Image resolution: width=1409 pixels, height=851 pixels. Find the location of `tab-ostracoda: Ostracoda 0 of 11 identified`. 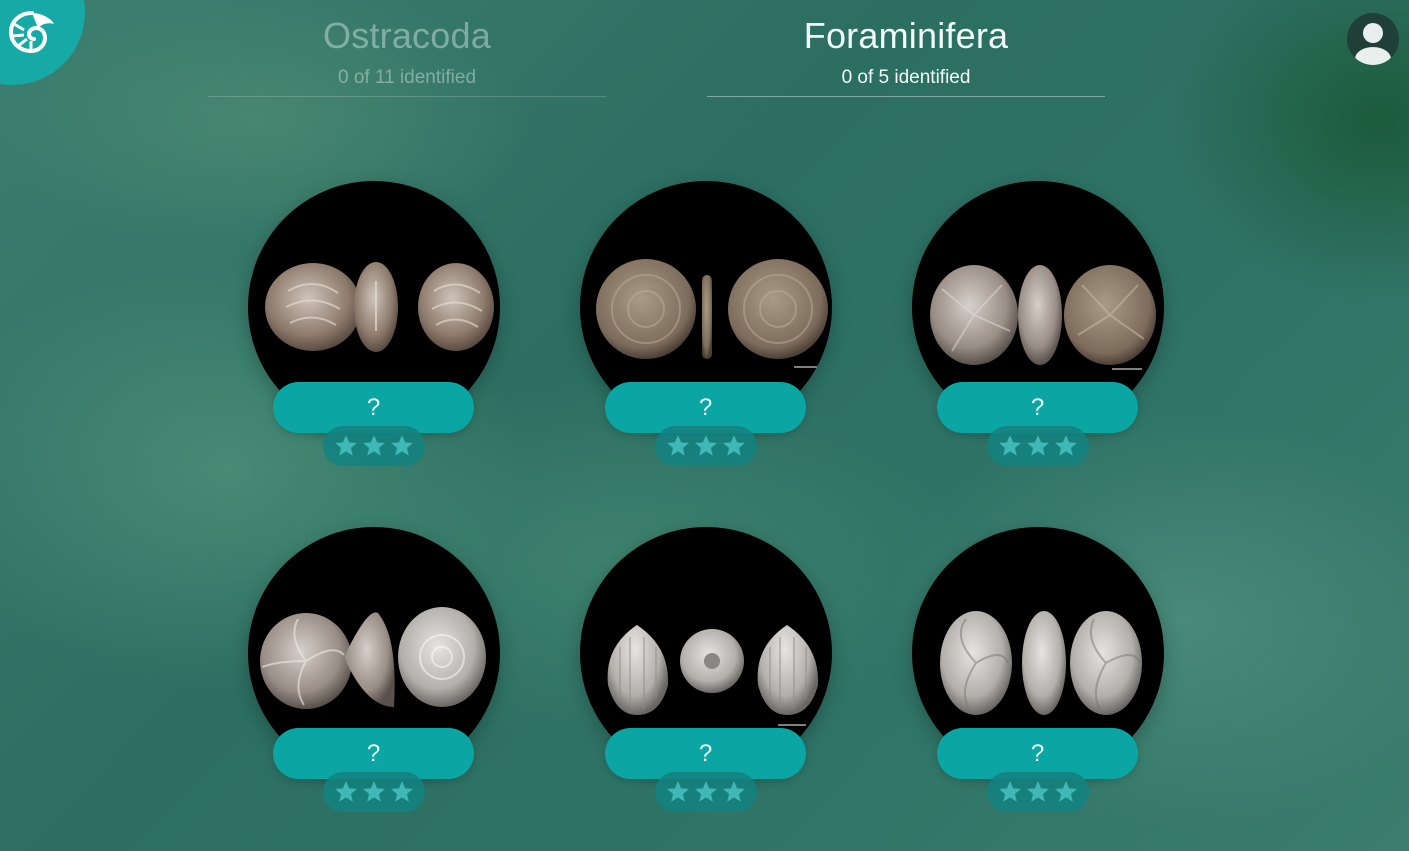

tab-ostracoda: Ostracoda 0 of 11 identified is located at coordinates (407, 55).